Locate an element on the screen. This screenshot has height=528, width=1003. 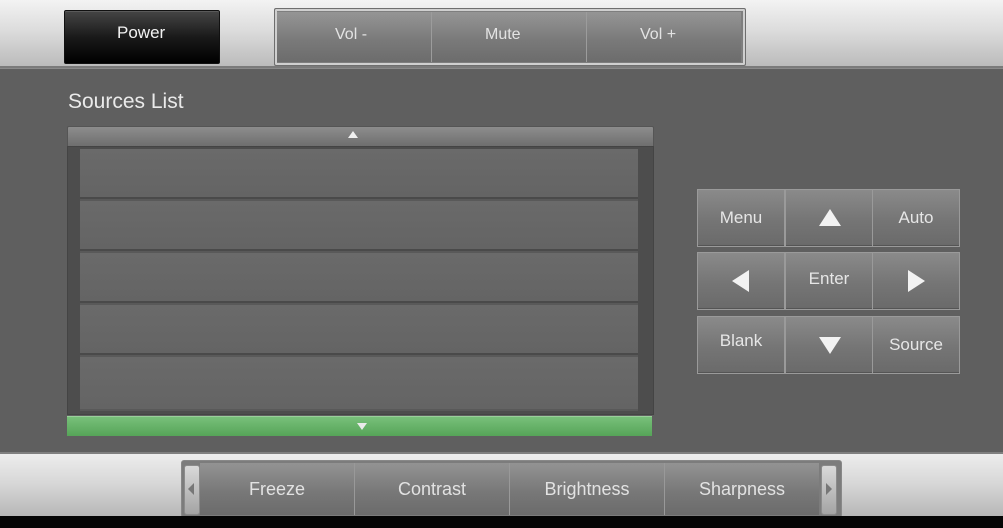
arrow-up-icon is located at coordinates (830, 217).